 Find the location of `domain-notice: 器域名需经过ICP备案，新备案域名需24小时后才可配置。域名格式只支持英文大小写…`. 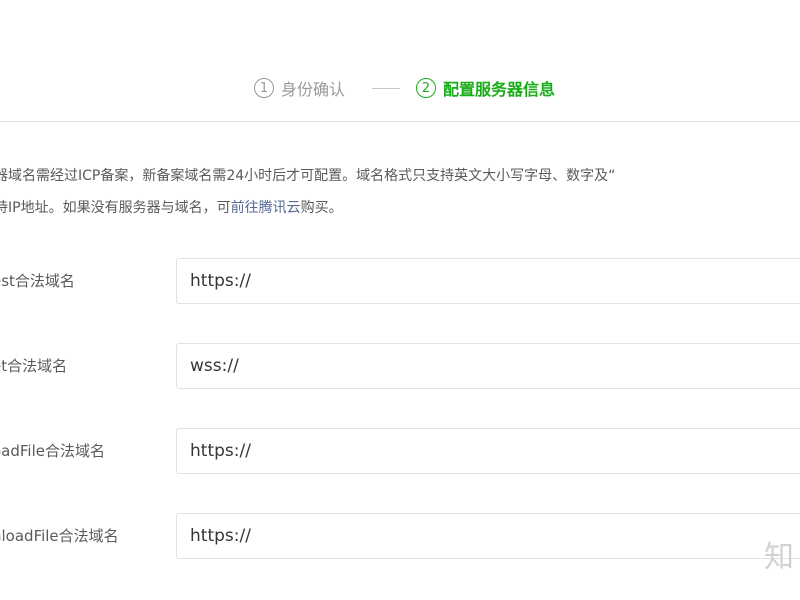

domain-notice: 器域名需经过ICP备案，新备案域名需24小时后才可配置。域名格式只支持英文大小写… is located at coordinates (400, 192).